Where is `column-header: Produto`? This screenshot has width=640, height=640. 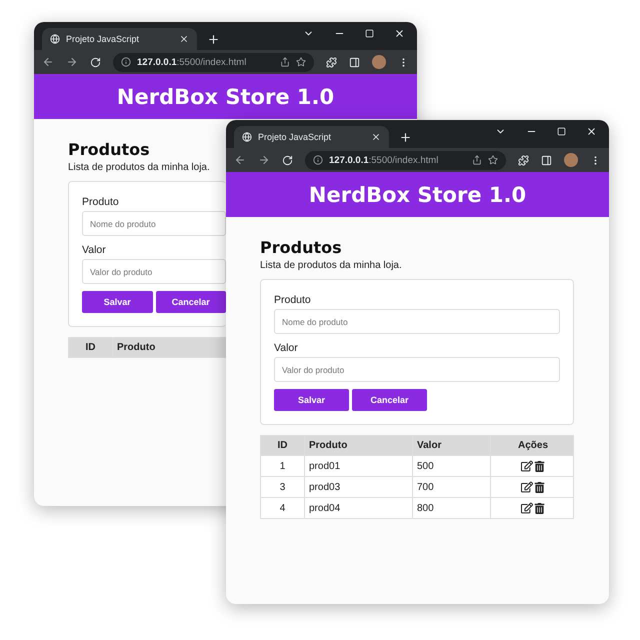
column-header: Produto is located at coordinates (166, 347).